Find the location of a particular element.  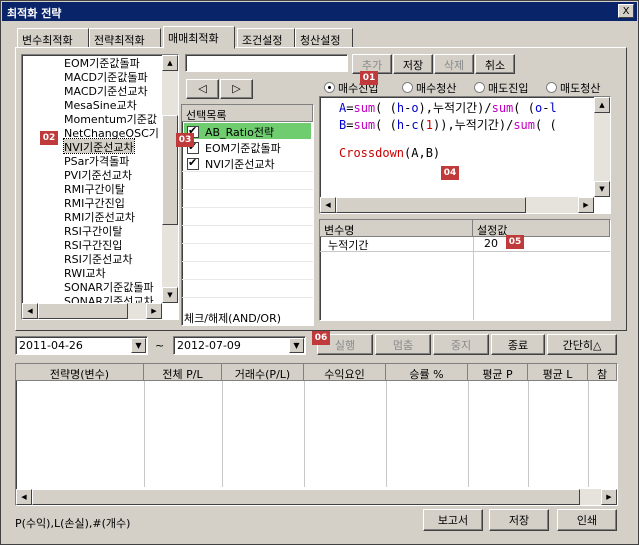

var-value-cell: 20 is located at coordinates (491, 243).